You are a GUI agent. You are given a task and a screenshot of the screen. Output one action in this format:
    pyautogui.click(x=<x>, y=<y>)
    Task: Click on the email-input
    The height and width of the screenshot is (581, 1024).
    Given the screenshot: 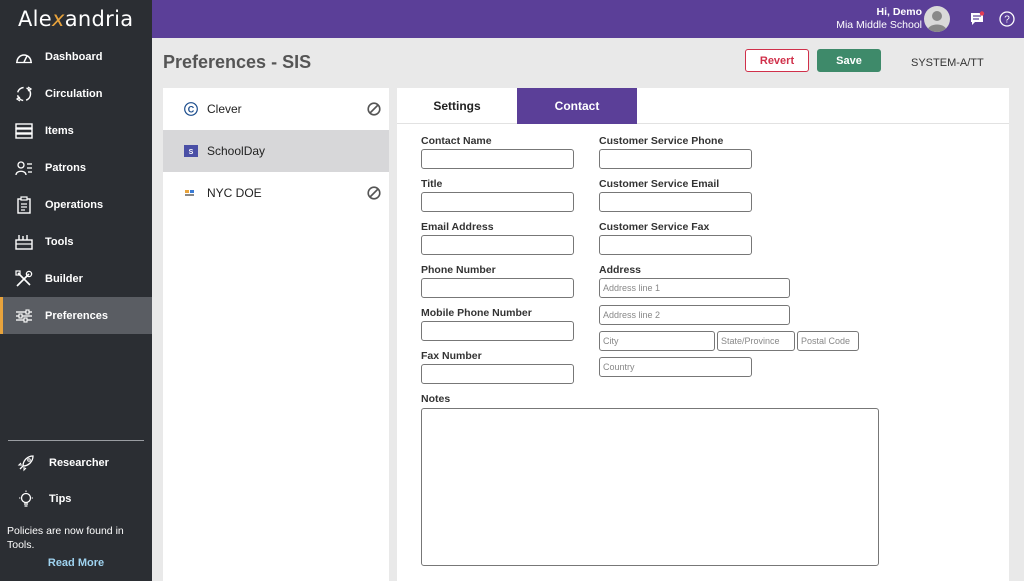 What is the action you would take?
    pyautogui.click(x=497, y=245)
    